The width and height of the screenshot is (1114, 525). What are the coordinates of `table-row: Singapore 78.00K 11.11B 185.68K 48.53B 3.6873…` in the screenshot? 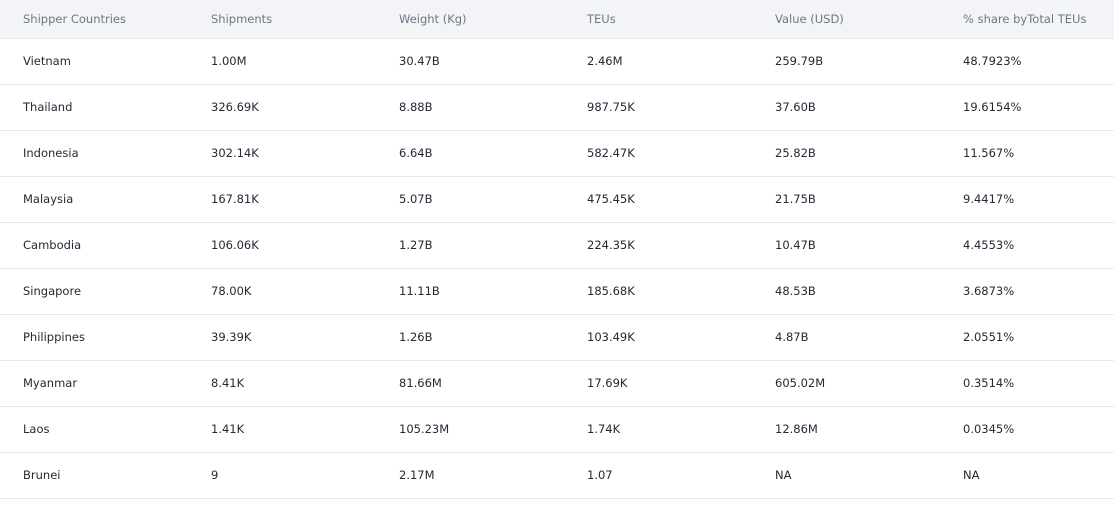 It's located at (557, 291).